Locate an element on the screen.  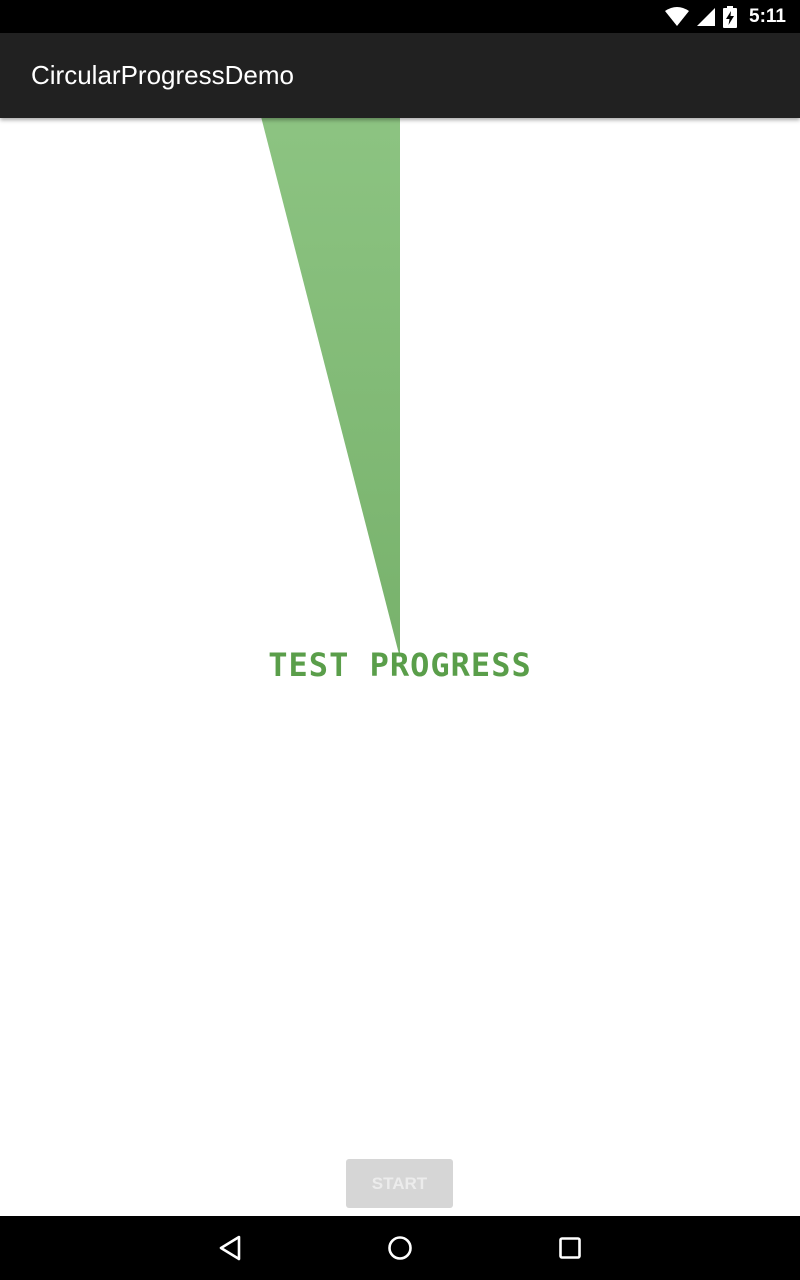
app-bar: CircularProgressDemo is located at coordinates (400, 75).